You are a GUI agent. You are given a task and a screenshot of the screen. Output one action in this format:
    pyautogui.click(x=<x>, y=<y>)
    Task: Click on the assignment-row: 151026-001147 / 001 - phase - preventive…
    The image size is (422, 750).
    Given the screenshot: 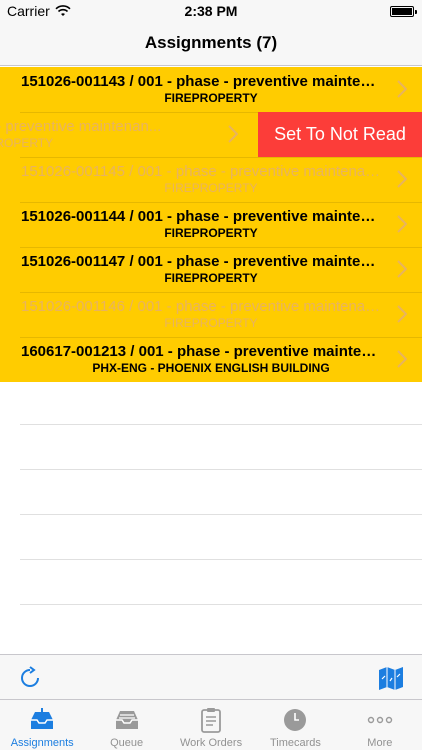 What is the action you would take?
    pyautogui.click(x=211, y=269)
    